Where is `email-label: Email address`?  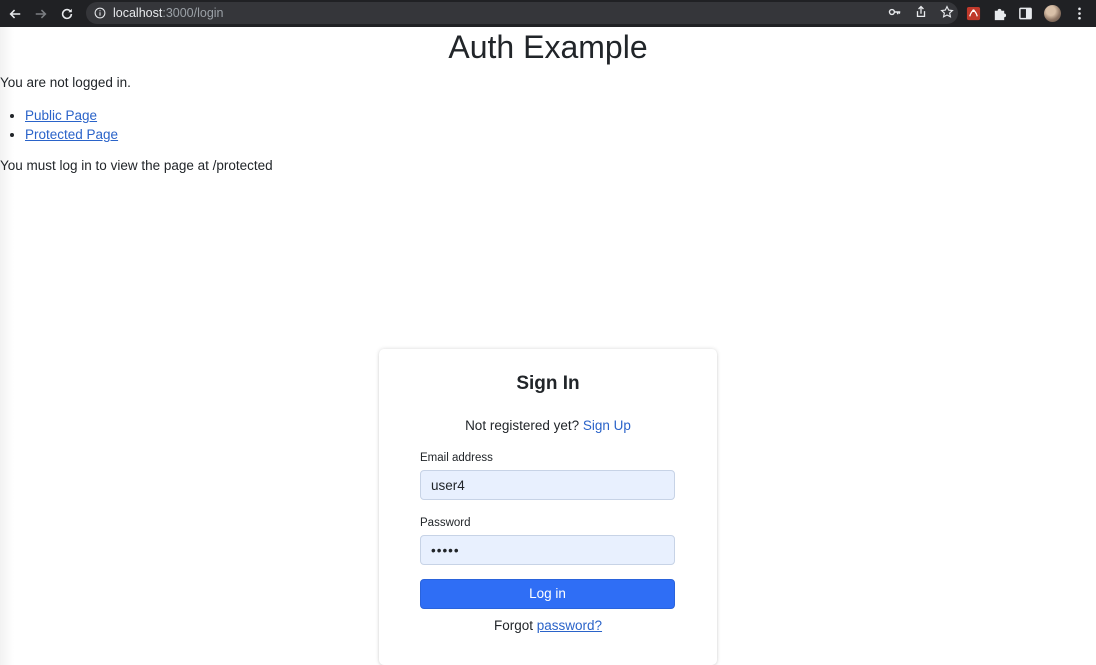 email-label: Email address is located at coordinates (456, 458).